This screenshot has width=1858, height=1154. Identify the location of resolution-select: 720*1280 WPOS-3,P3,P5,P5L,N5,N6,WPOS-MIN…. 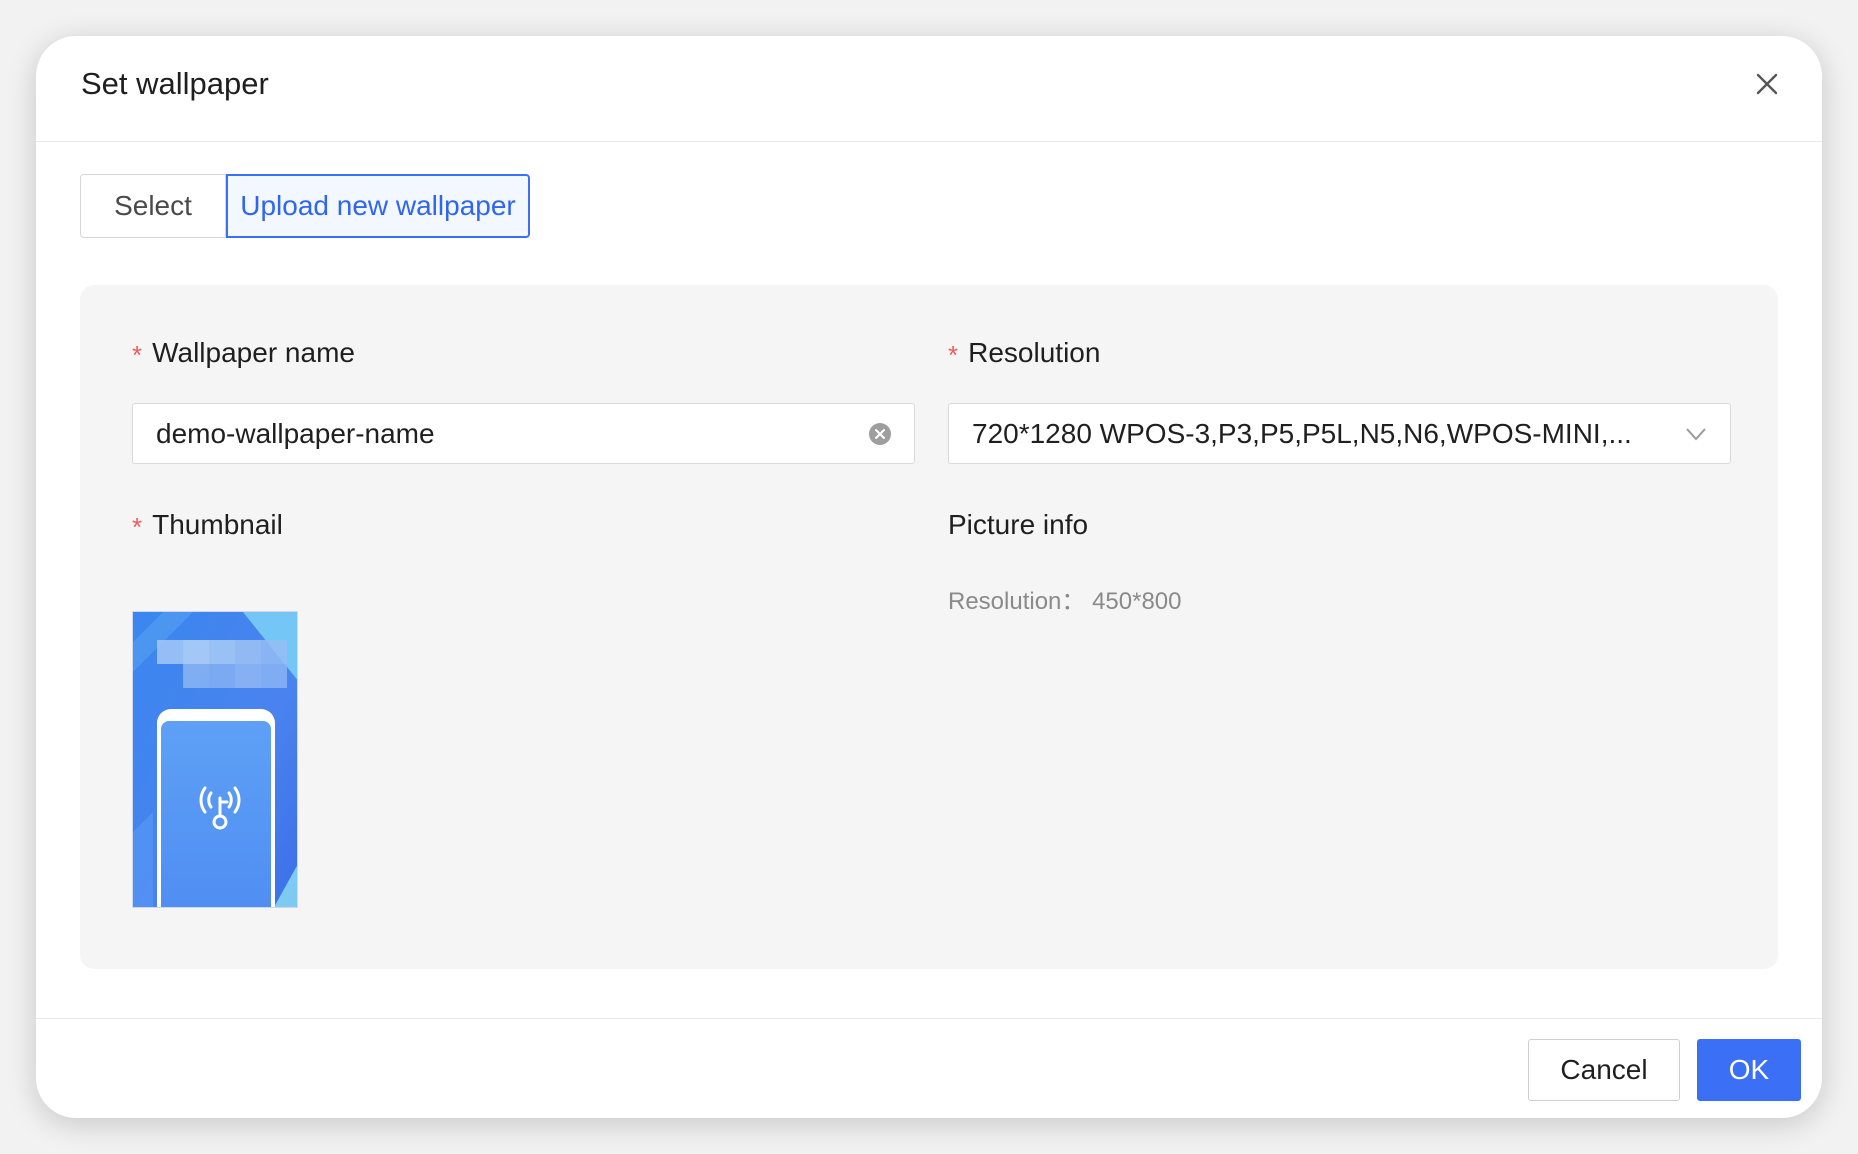
(1339, 433).